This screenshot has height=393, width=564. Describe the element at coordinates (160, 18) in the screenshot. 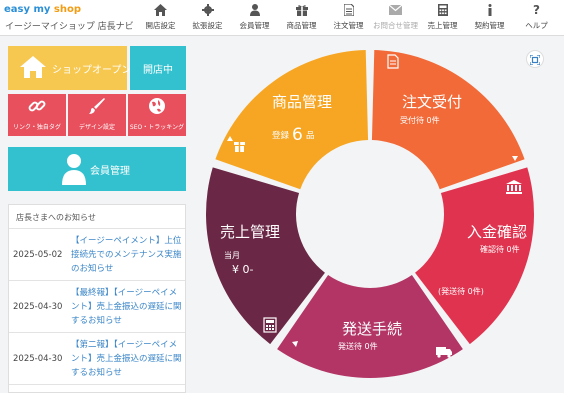

I see `nav-shop-settings: 開店設定` at that location.